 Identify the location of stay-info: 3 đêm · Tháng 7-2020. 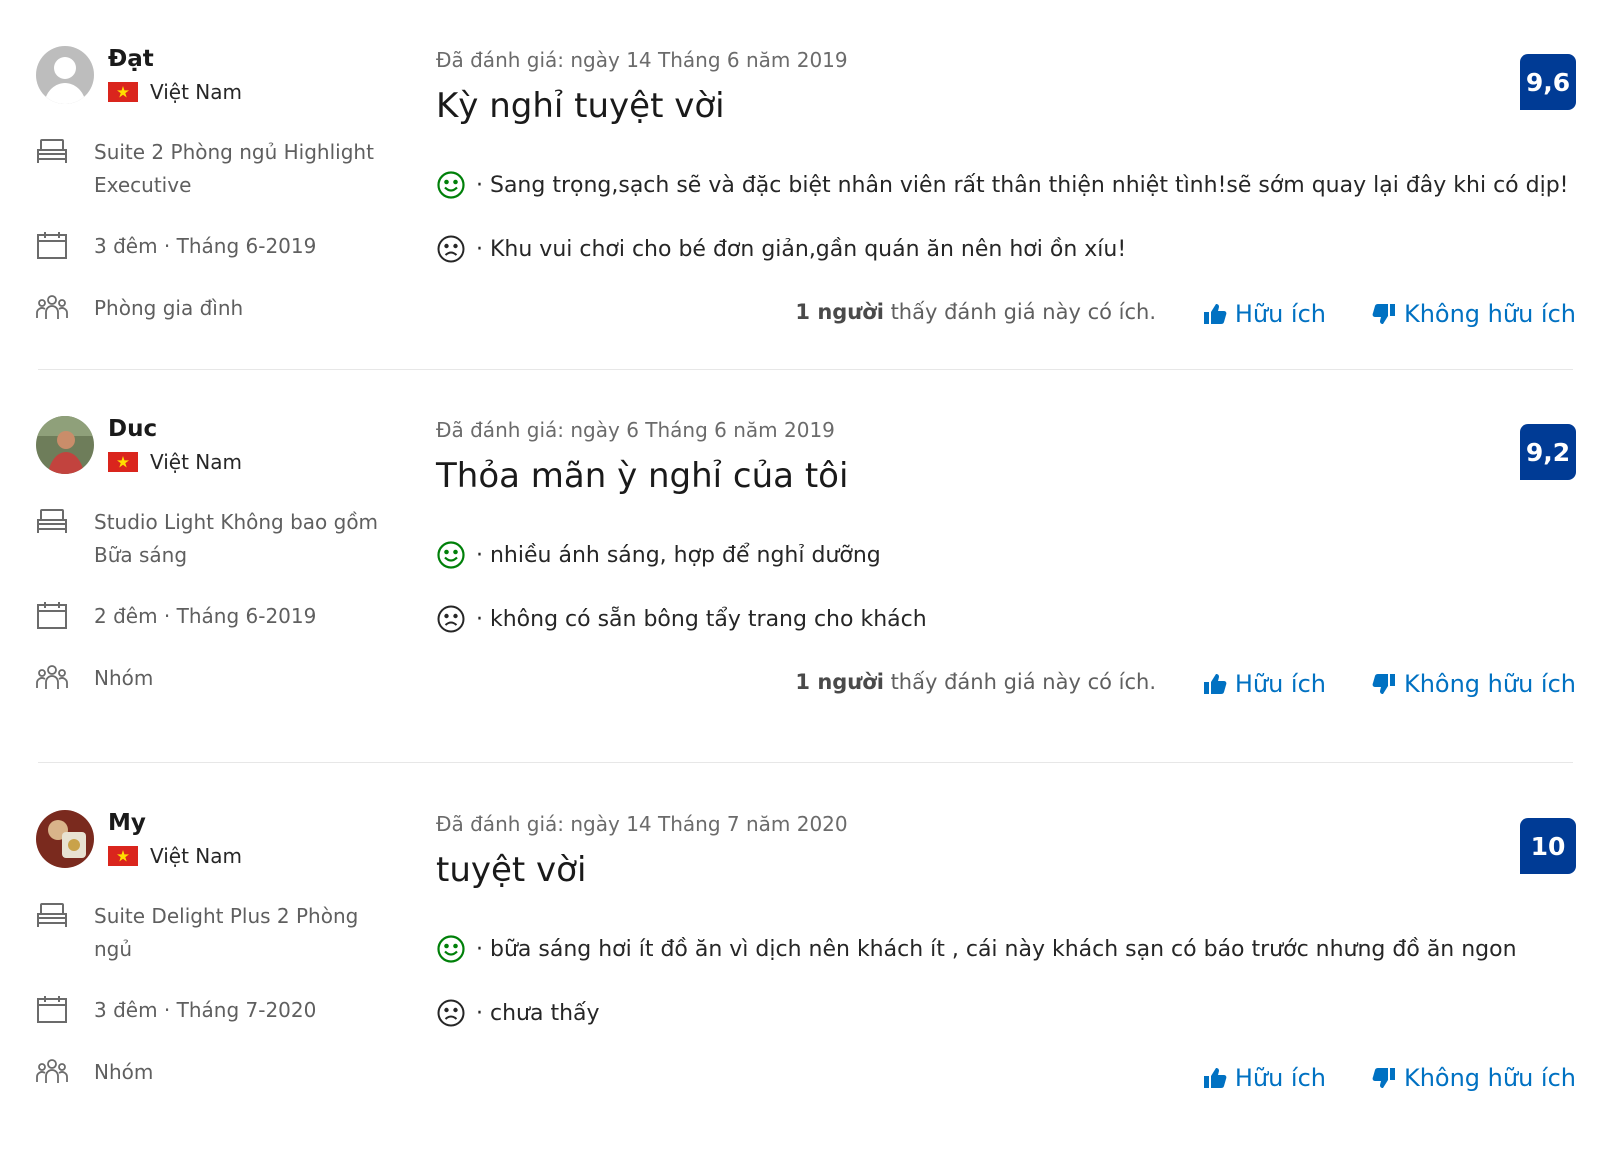
(210, 1010).